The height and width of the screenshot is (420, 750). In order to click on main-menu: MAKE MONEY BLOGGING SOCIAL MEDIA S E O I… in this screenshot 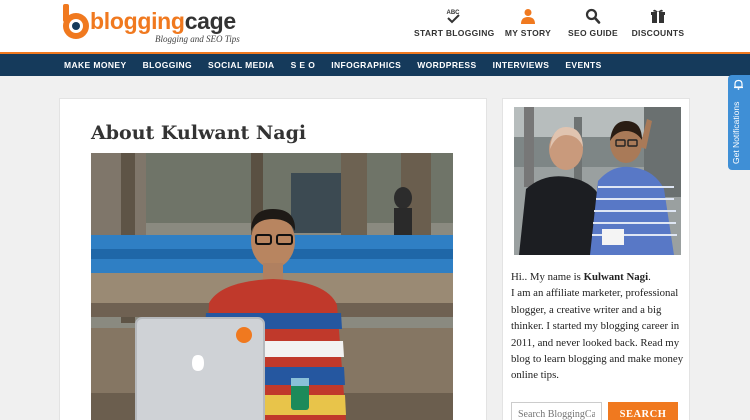, I will do `click(375, 64)`.